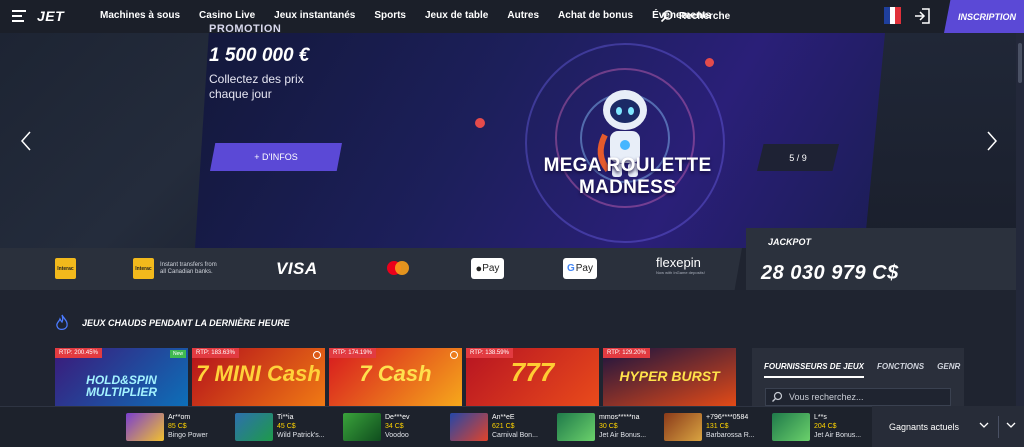 The width and height of the screenshot is (1024, 447). Describe the element at coordinates (62, 322) in the screenshot. I see `fire-icon` at that location.